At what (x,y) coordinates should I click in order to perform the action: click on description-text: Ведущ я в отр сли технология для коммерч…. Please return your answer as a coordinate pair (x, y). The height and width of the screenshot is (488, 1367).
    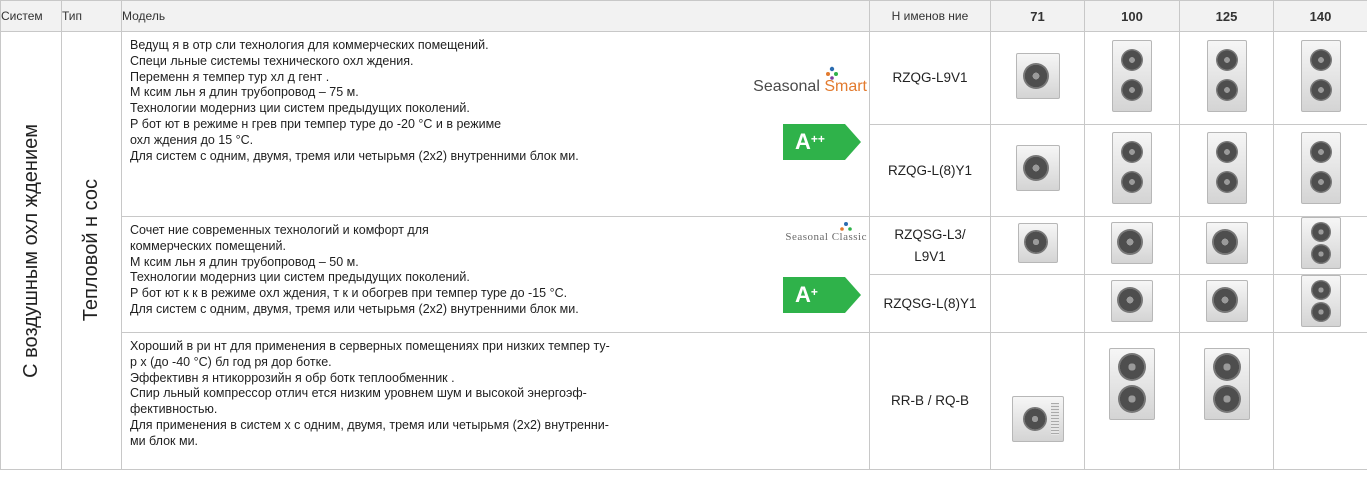
    Looking at the image, I should click on (354, 100).